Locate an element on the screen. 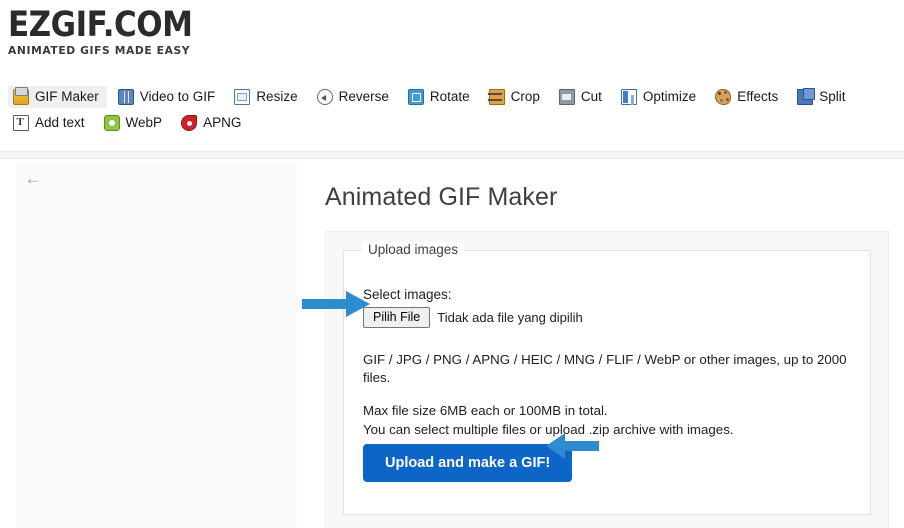  nav-item-effects: Effects is located at coordinates (748, 97).